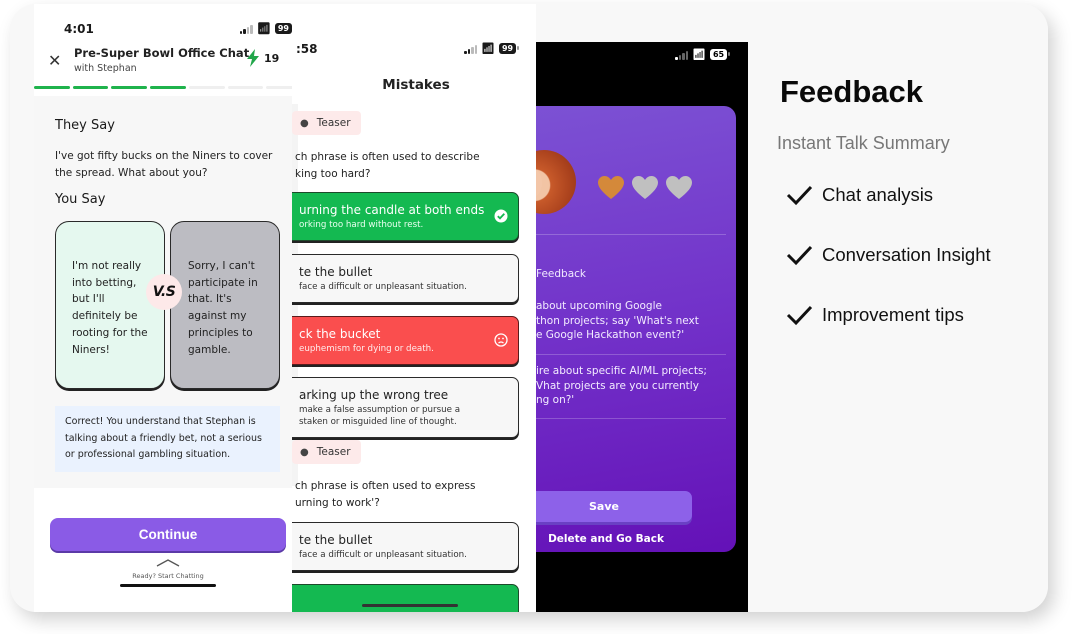 This screenshot has height=634, width=1077. Describe the element at coordinates (272, 58) in the screenshot. I see `energy-count: 19` at that location.